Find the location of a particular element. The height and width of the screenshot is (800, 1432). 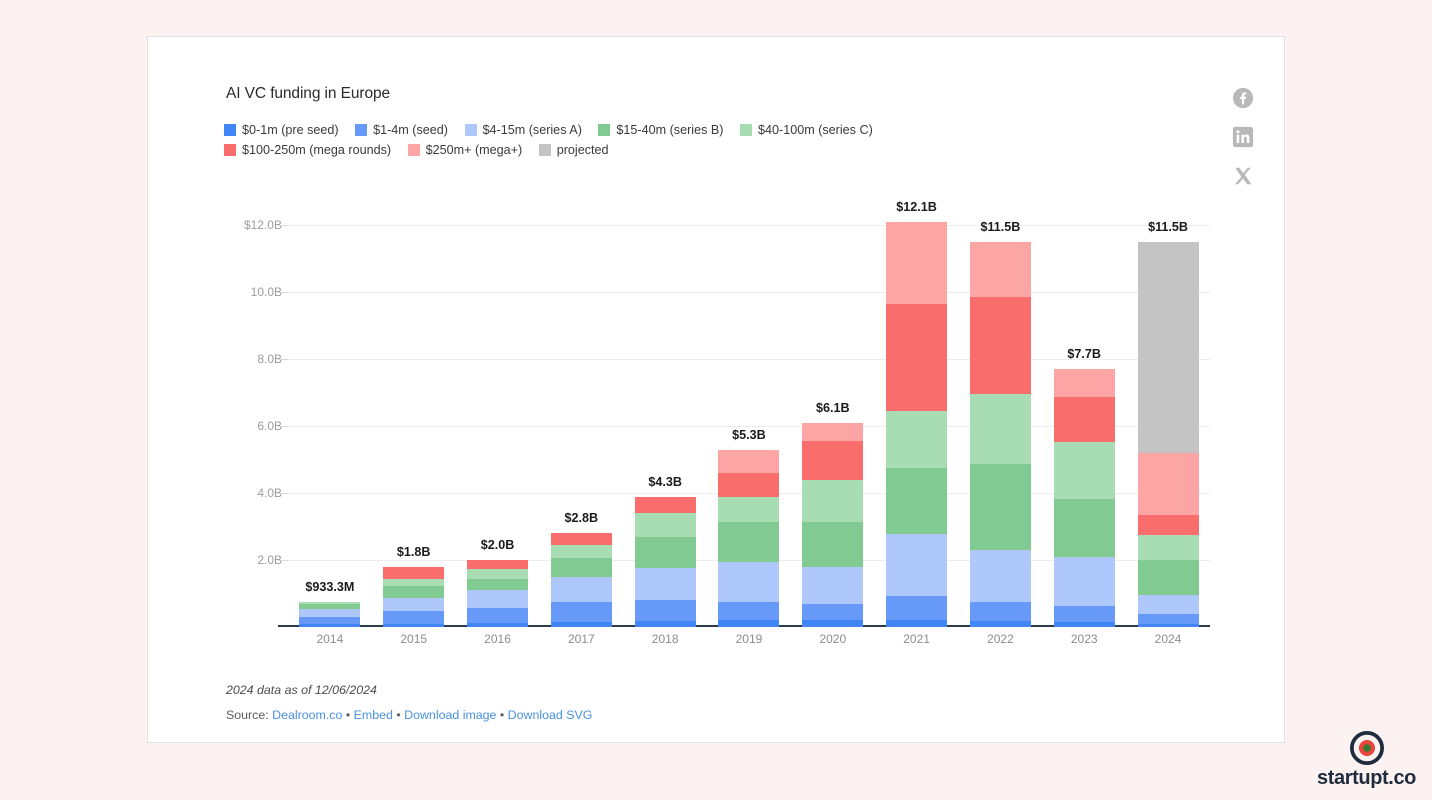

legend-item-2: $4-15m (series A) is located at coordinates (523, 130).